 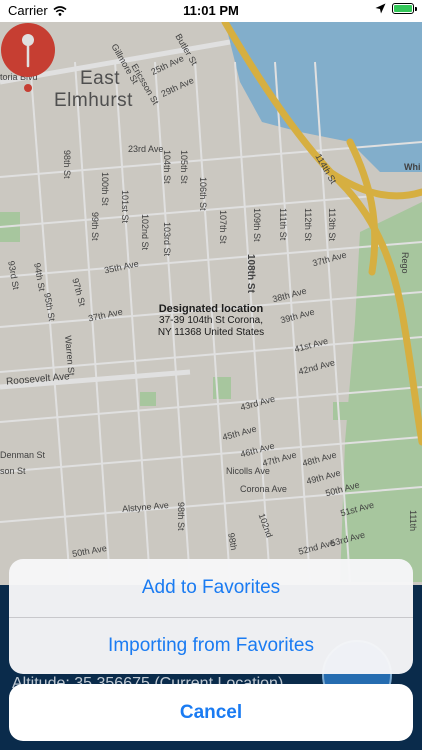 I want to click on cancel-button: Cancel, so click(x=211, y=712).